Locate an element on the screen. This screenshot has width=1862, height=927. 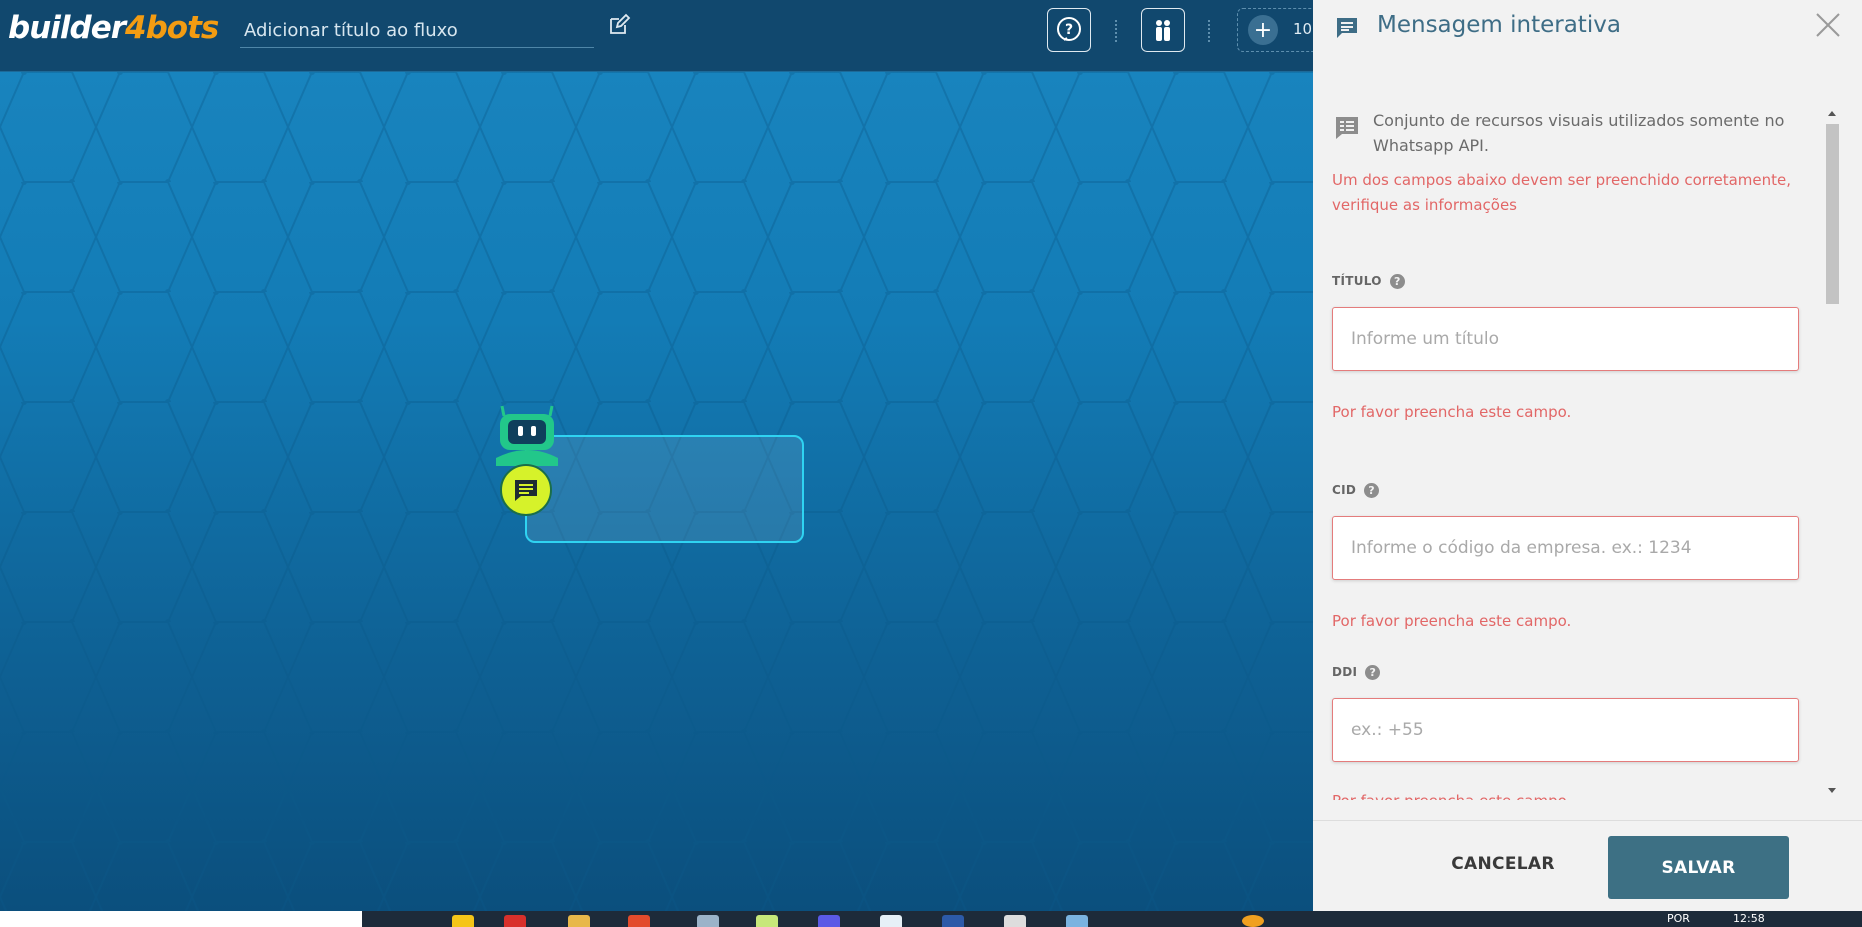
users-button is located at coordinates (1163, 30).